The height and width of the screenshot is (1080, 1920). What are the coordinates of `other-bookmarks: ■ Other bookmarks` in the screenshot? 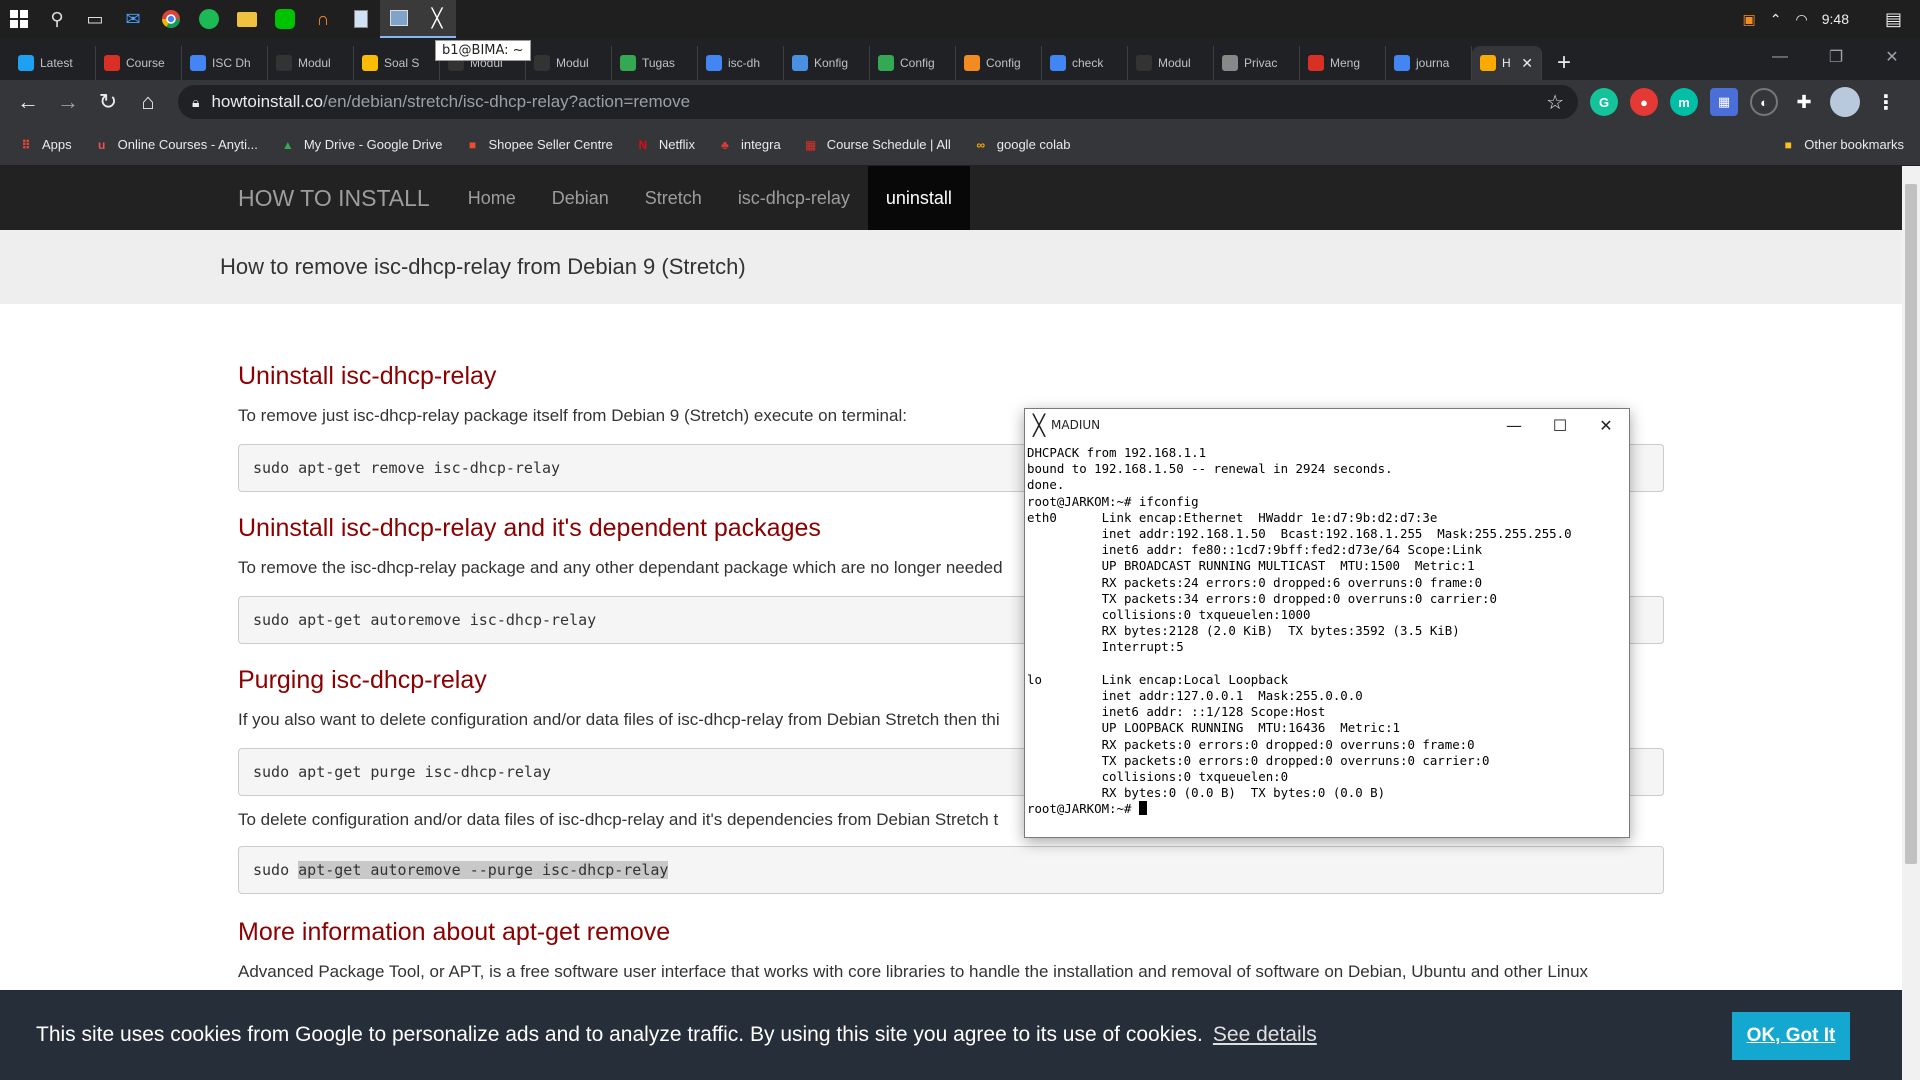 It's located at (1842, 145).